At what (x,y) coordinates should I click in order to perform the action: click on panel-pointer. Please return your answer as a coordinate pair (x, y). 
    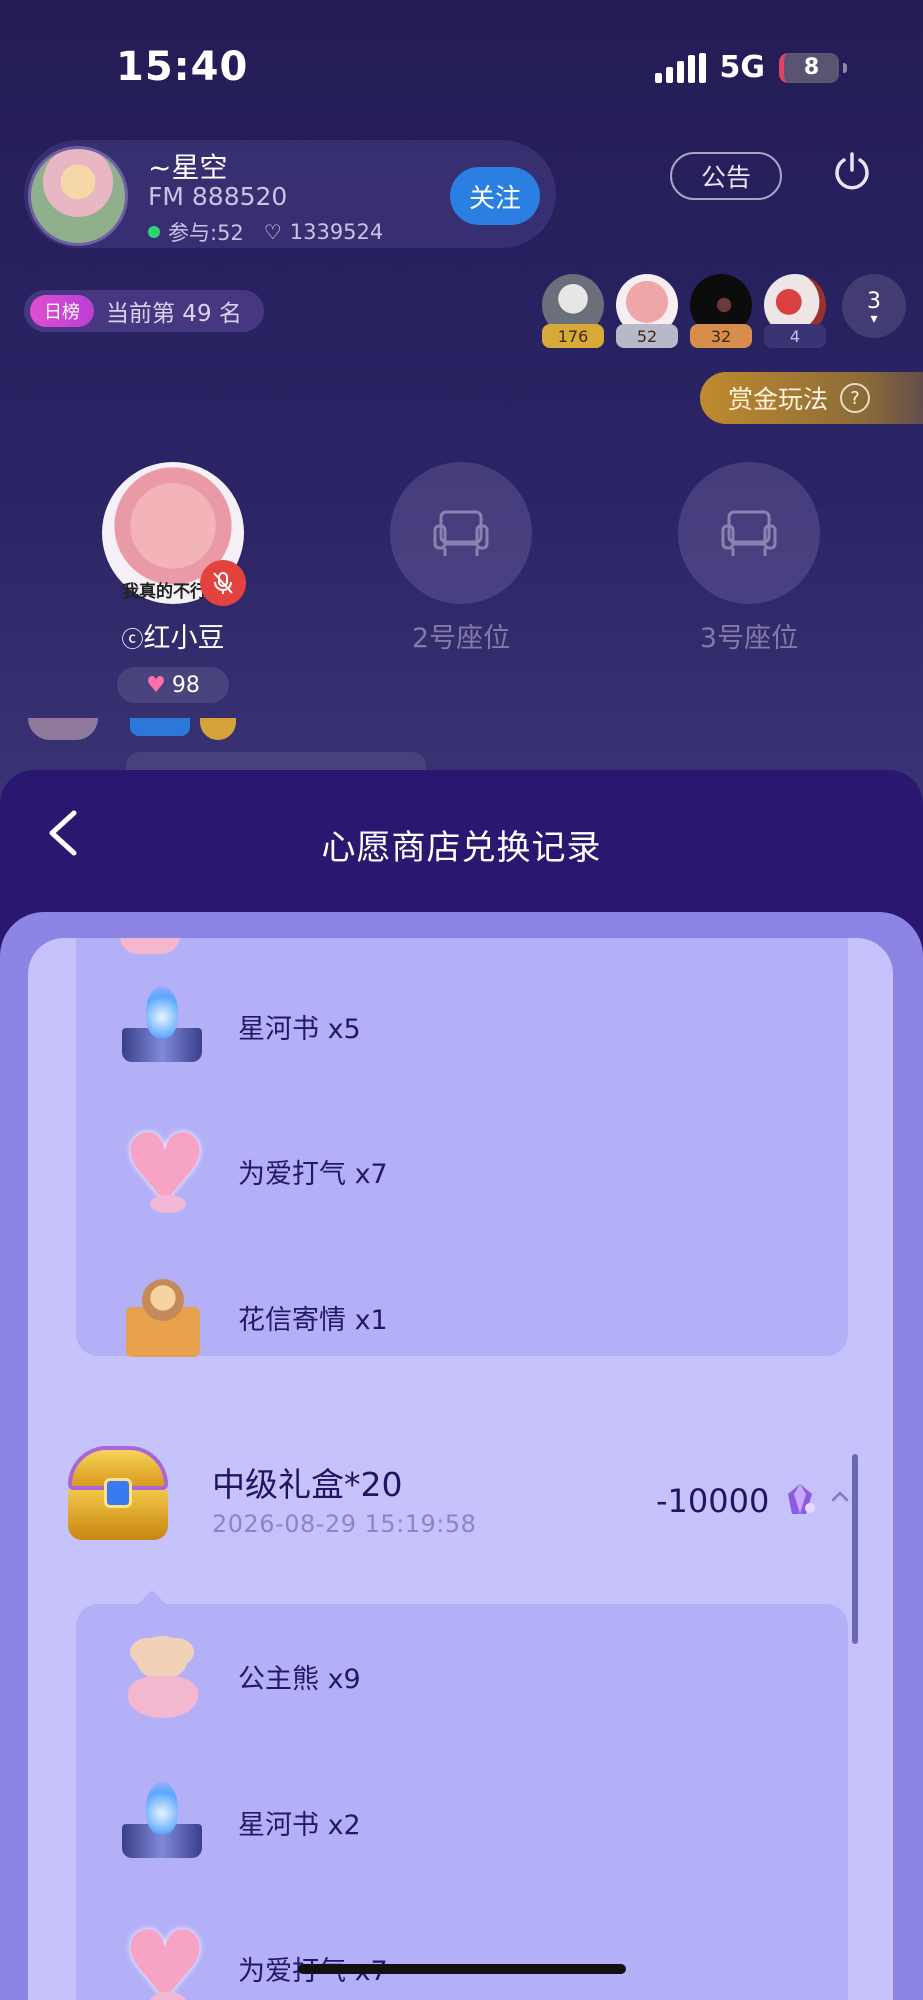
    Looking at the image, I should click on (152, 1597).